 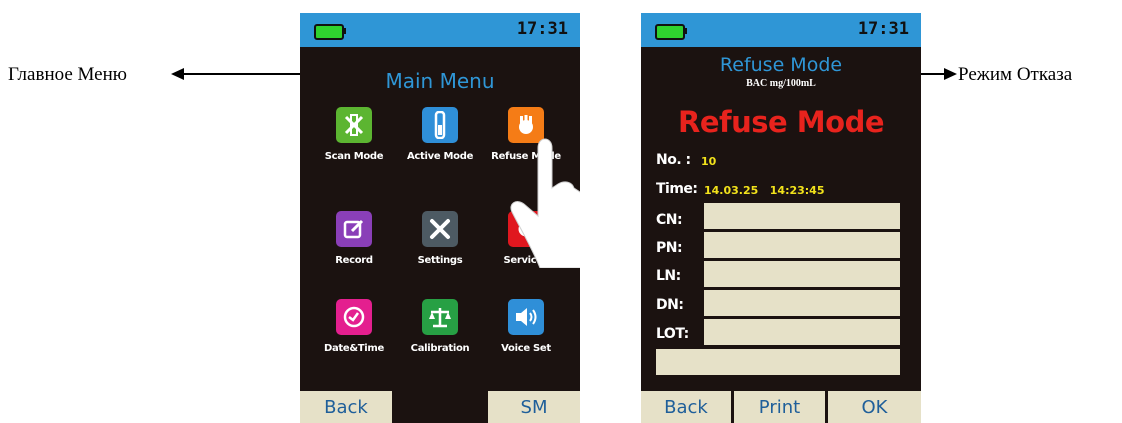 I want to click on scale-icon, so click(x=440, y=317).